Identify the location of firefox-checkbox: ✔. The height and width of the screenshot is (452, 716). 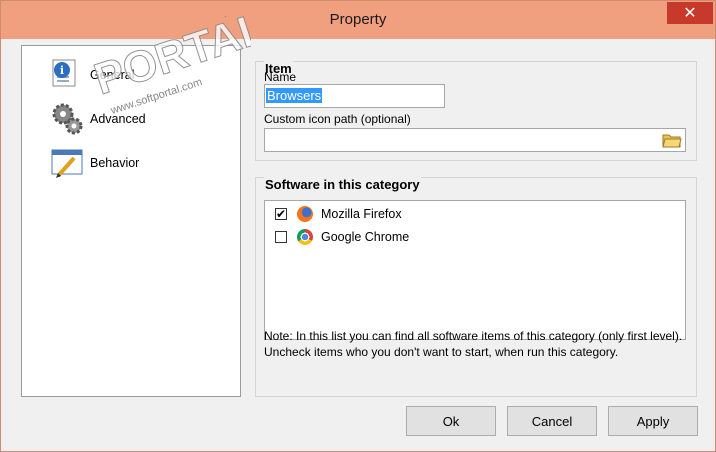
(281, 214).